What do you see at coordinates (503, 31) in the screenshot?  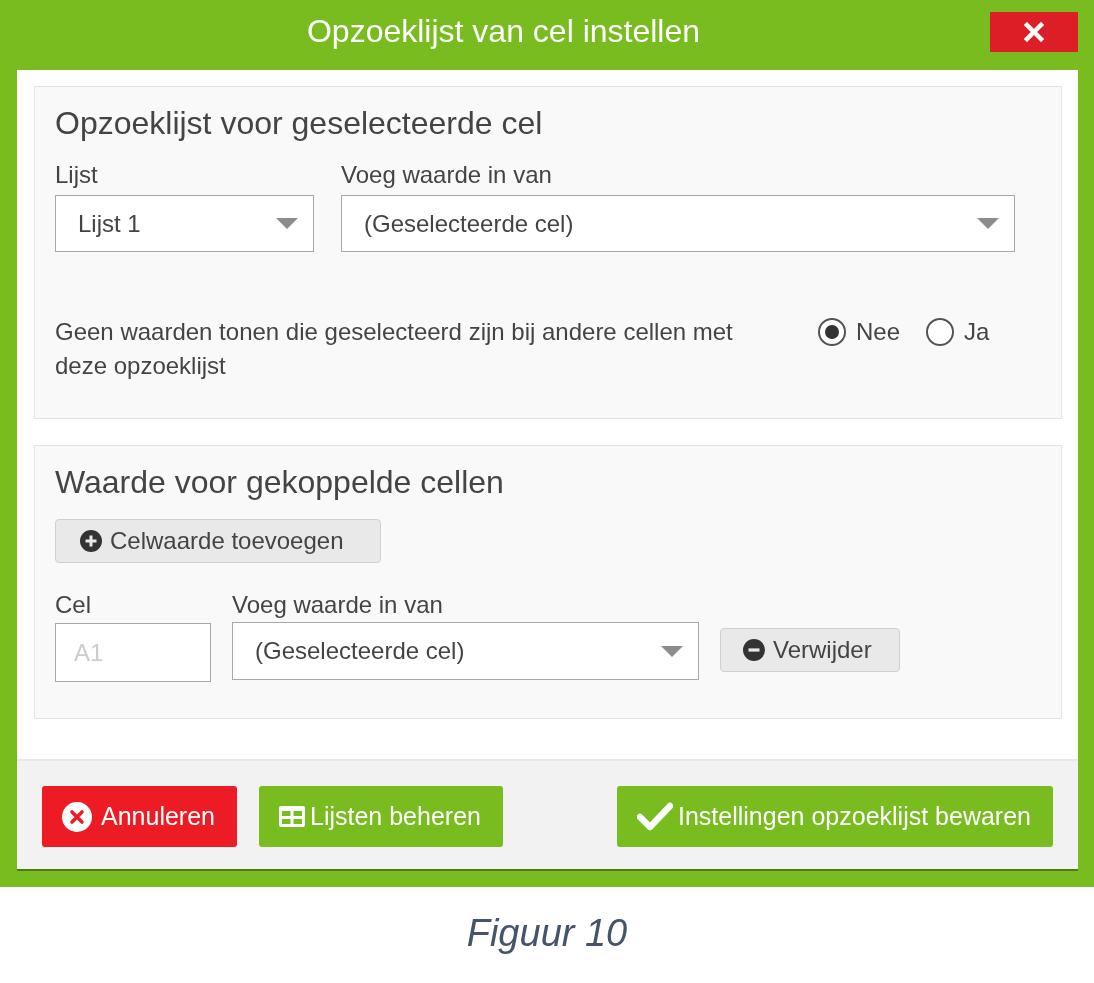 I see `dialog-title: Opzoeklijst van cel instellen` at bounding box center [503, 31].